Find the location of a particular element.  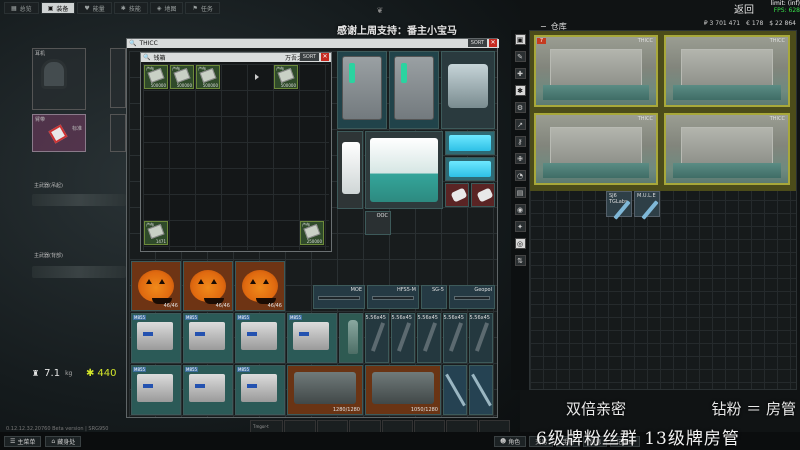

filter-containers-button: ✱ is located at coordinates (520, 90).